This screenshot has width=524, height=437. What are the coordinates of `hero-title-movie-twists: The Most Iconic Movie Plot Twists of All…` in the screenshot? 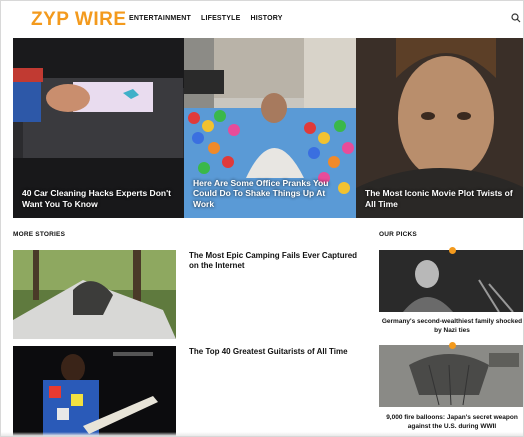 It's located at (439, 198).